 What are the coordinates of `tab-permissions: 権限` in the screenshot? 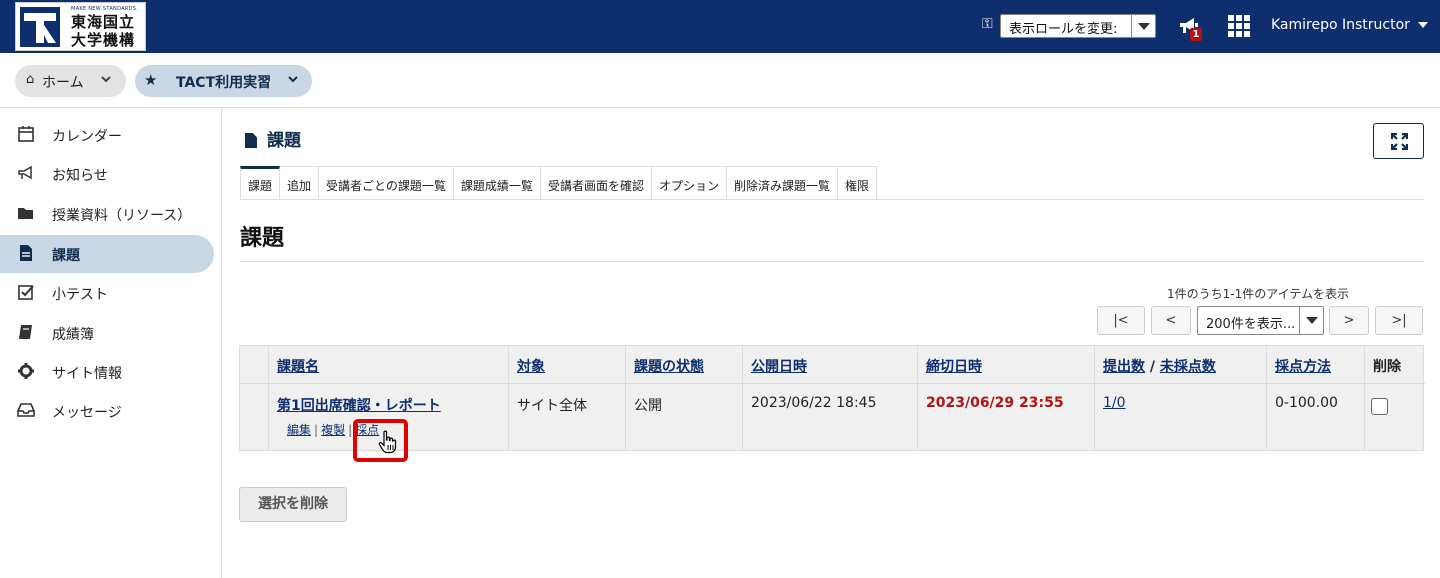 It's located at (857, 183).